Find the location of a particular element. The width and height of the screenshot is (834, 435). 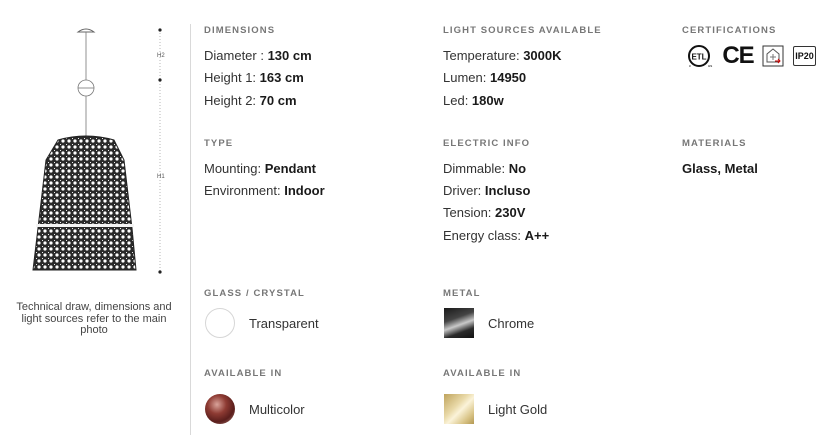

metal-available-title: AVAILABLE IN is located at coordinates (482, 373).